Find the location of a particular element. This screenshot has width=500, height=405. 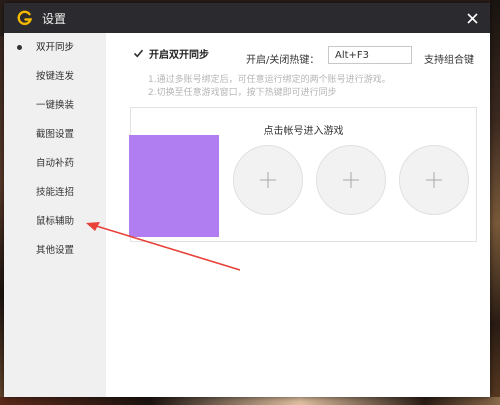

sidebar-item-label: 自动补药 is located at coordinates (55, 163).